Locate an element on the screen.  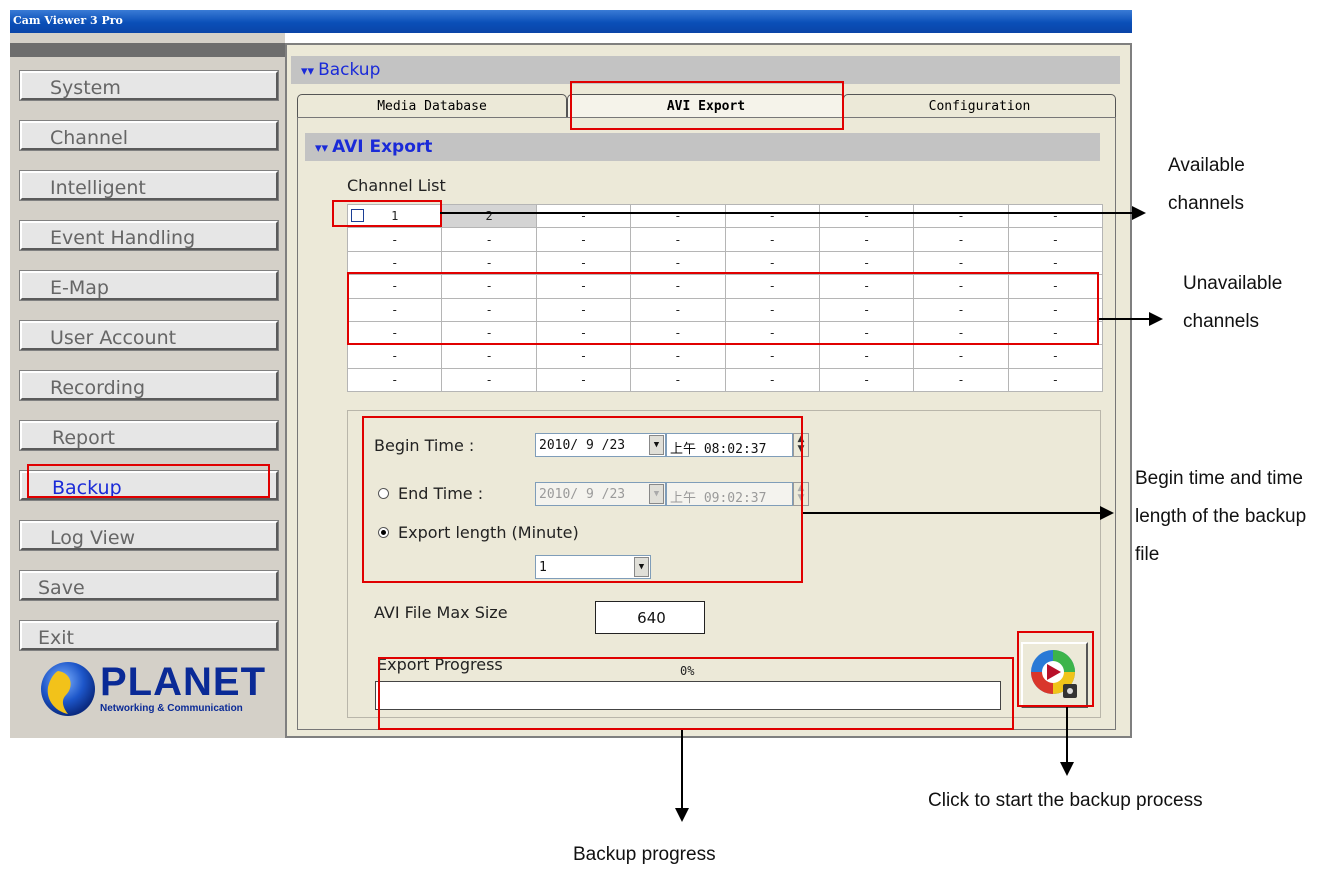
sidebar-item-system: System is located at coordinates (149, 85).